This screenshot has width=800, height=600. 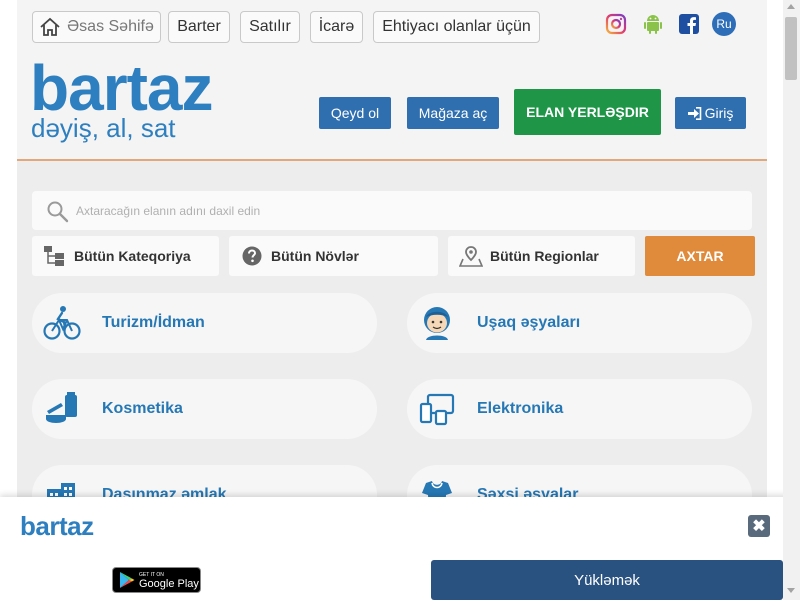 What do you see at coordinates (437, 409) in the screenshot?
I see `electronics-icon` at bounding box center [437, 409].